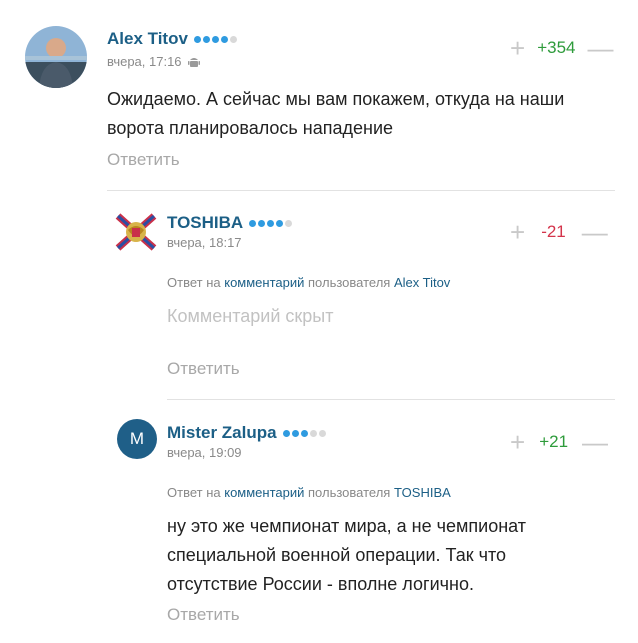 This screenshot has width=638, height=643. I want to click on reply-to-user-link: Alex Titov, so click(422, 282).